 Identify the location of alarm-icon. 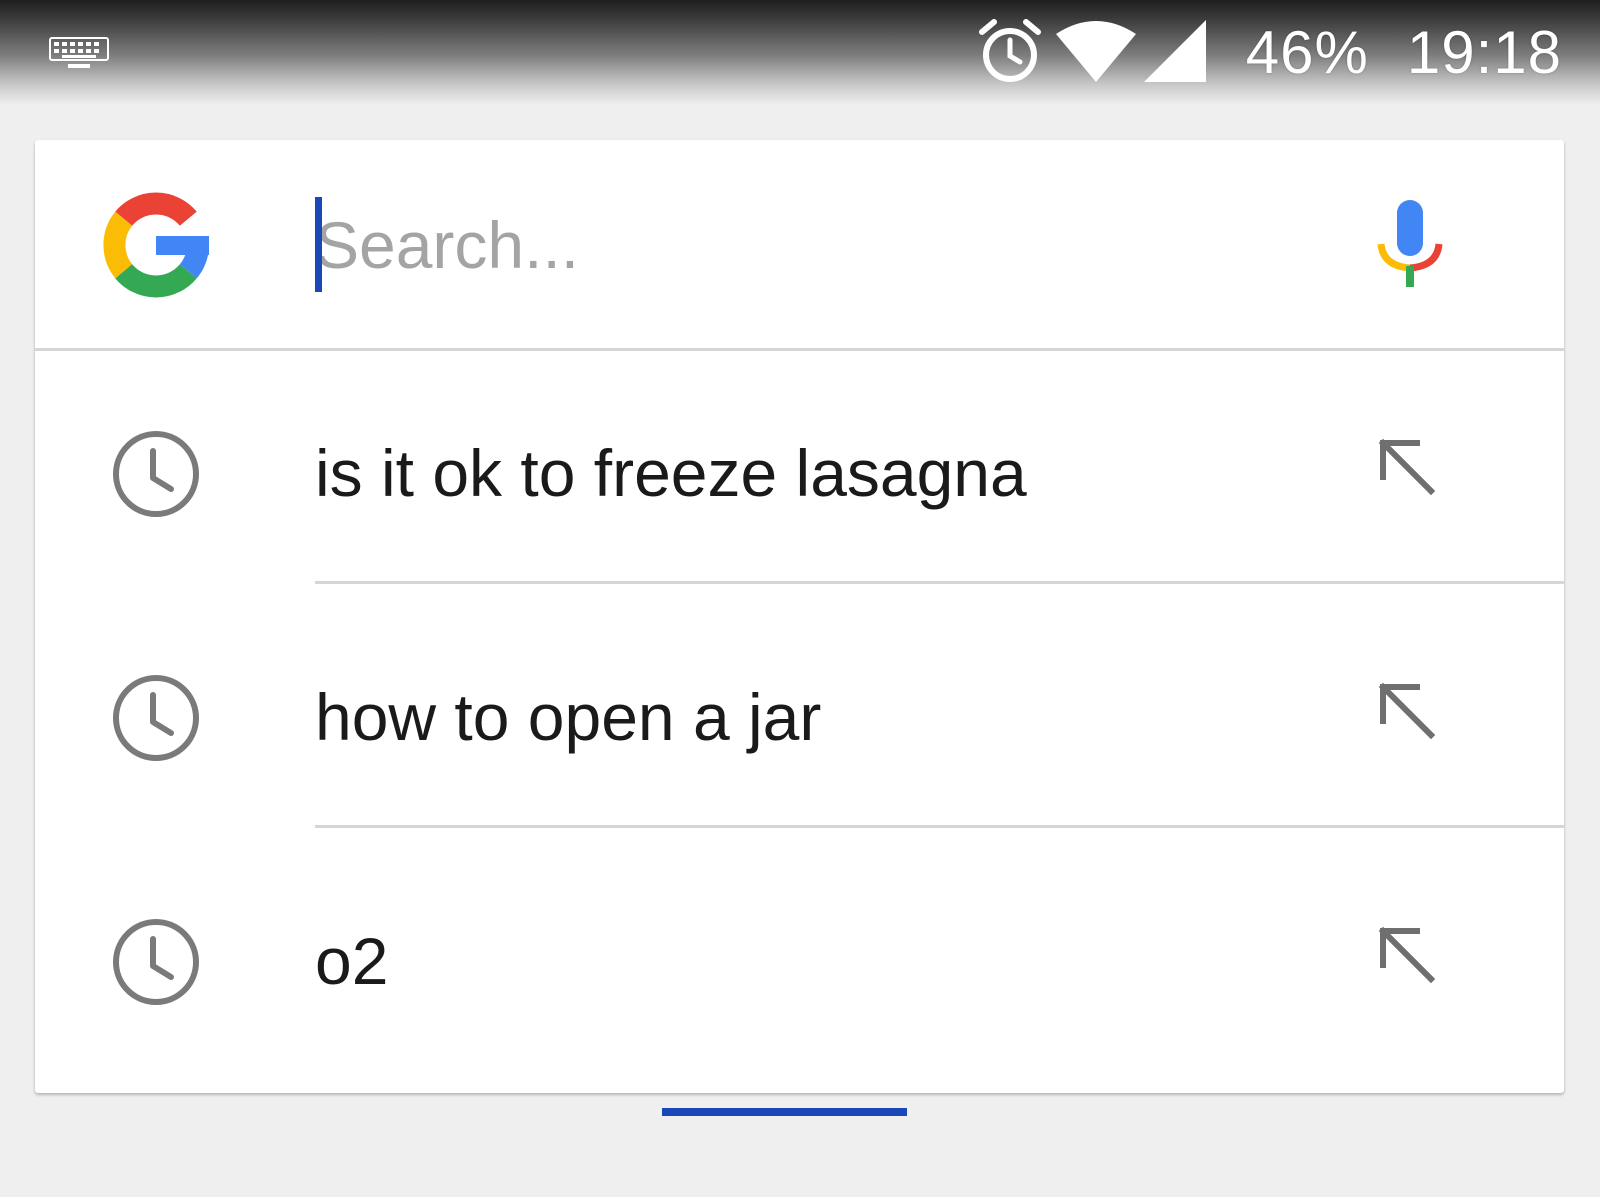
(1010, 53).